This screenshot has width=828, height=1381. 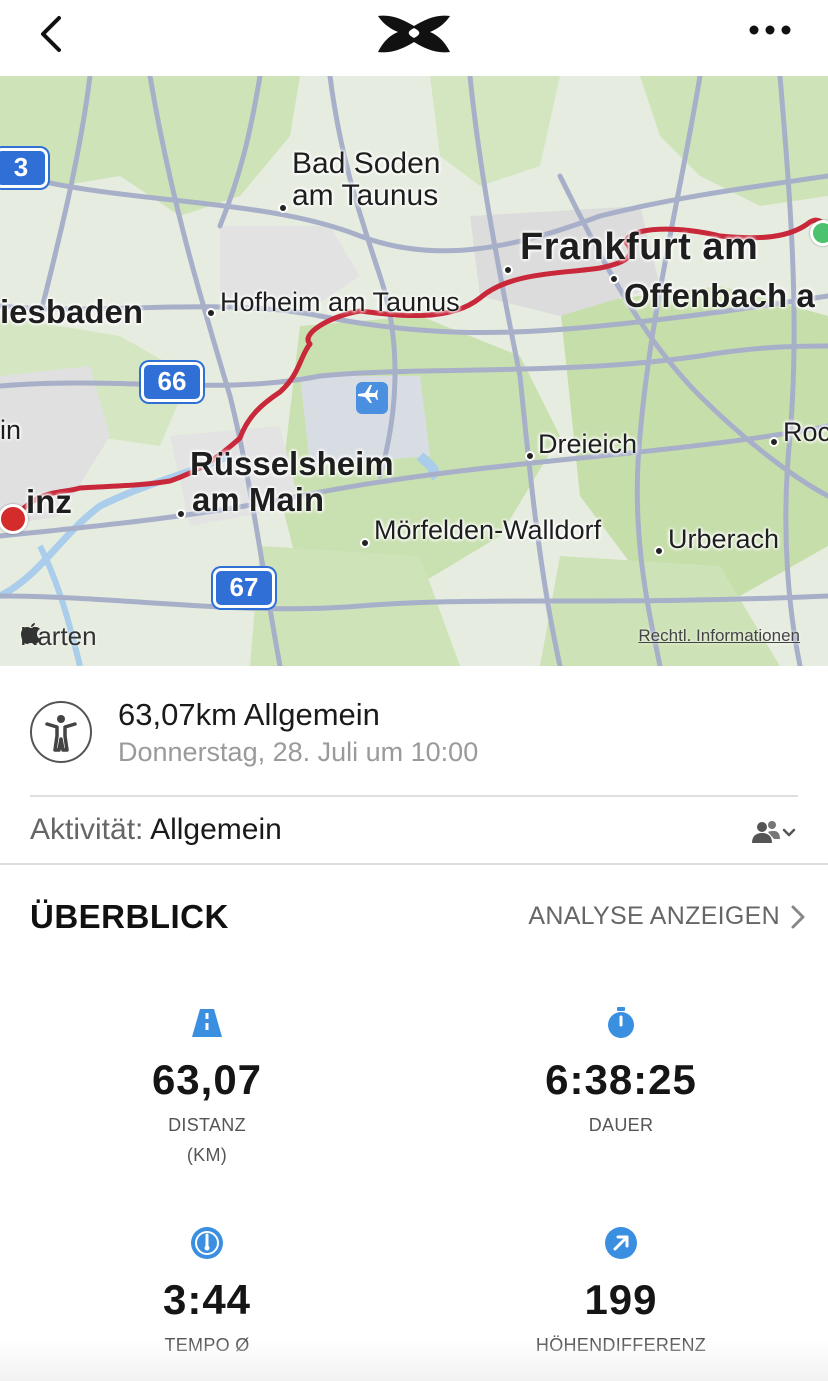 What do you see at coordinates (798, 916) in the screenshot?
I see `chevron-right-icon` at bounding box center [798, 916].